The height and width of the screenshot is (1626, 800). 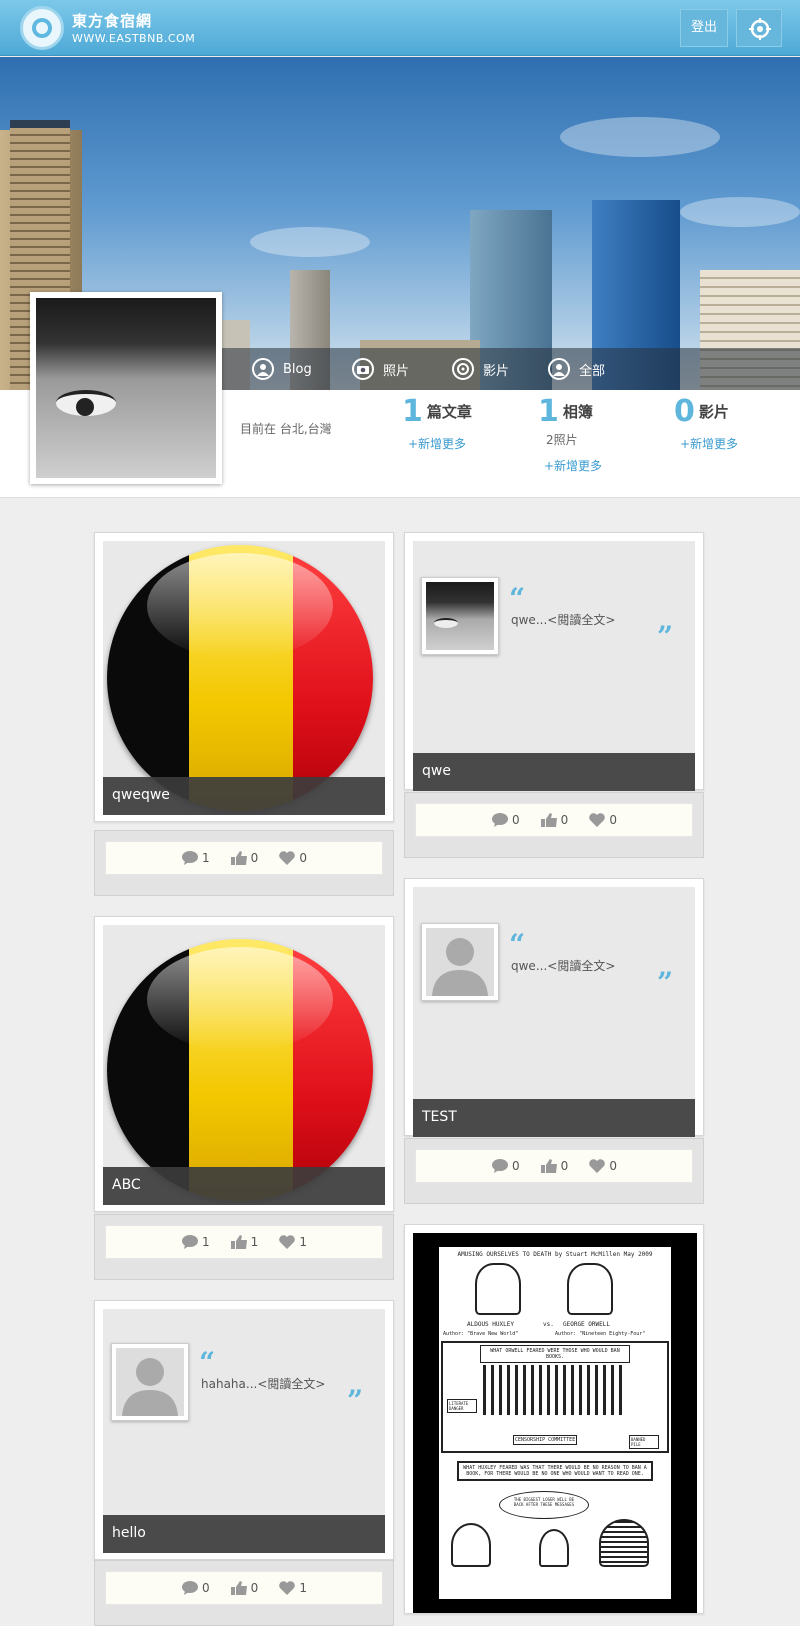 What do you see at coordinates (490, 1324) in the screenshot?
I see `name-left: ALDOUS HUXLEY` at bounding box center [490, 1324].